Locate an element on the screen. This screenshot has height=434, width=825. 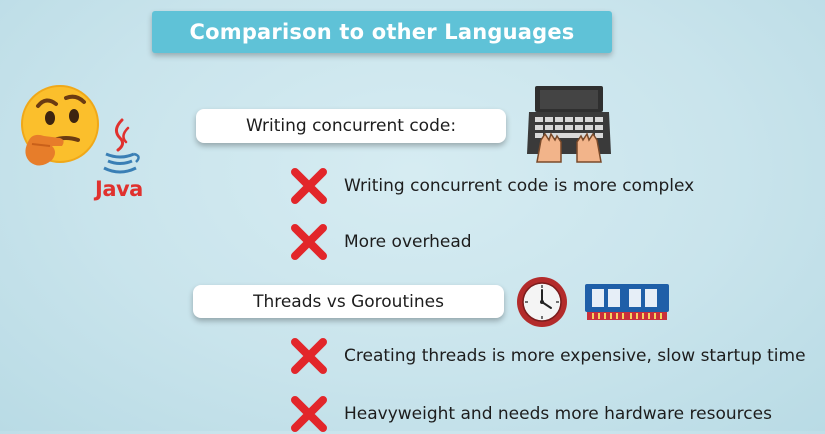
list-item-text: More overhead is located at coordinates (408, 242).